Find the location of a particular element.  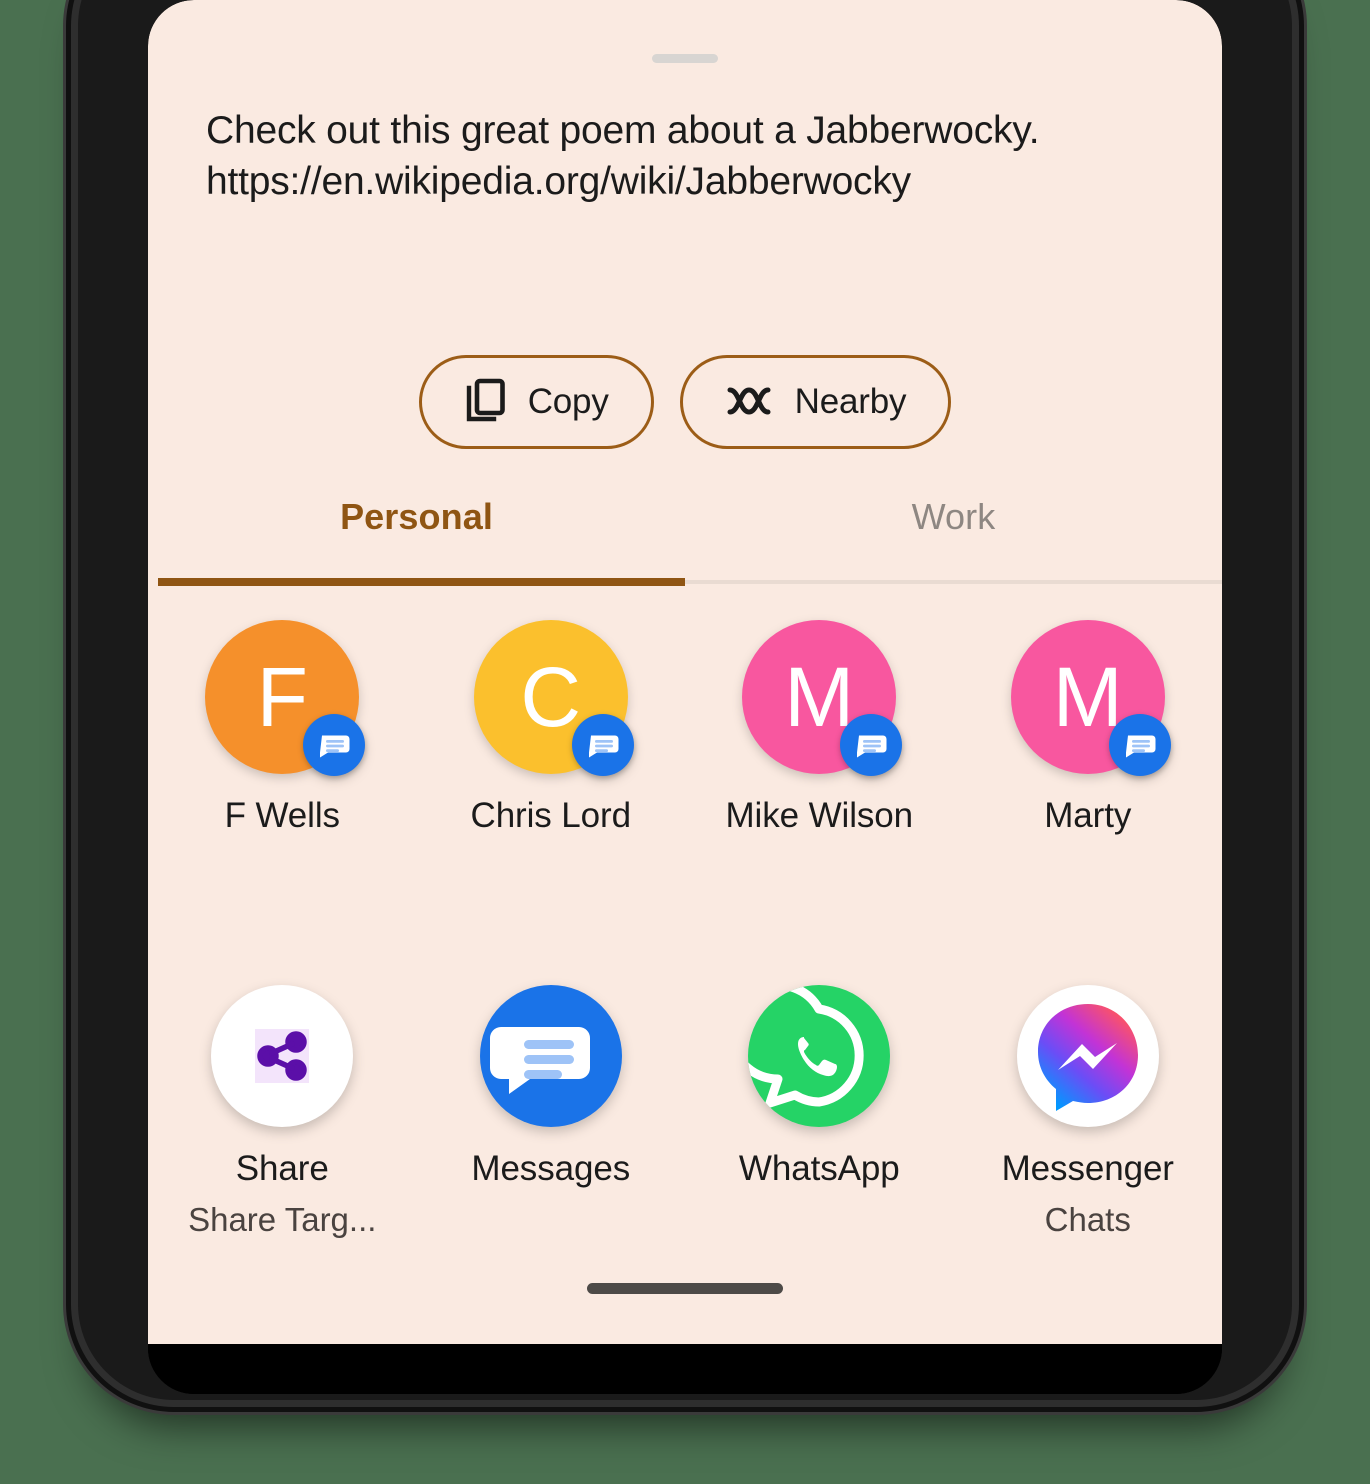

tab-bar: Personal Work is located at coordinates (685, 517).